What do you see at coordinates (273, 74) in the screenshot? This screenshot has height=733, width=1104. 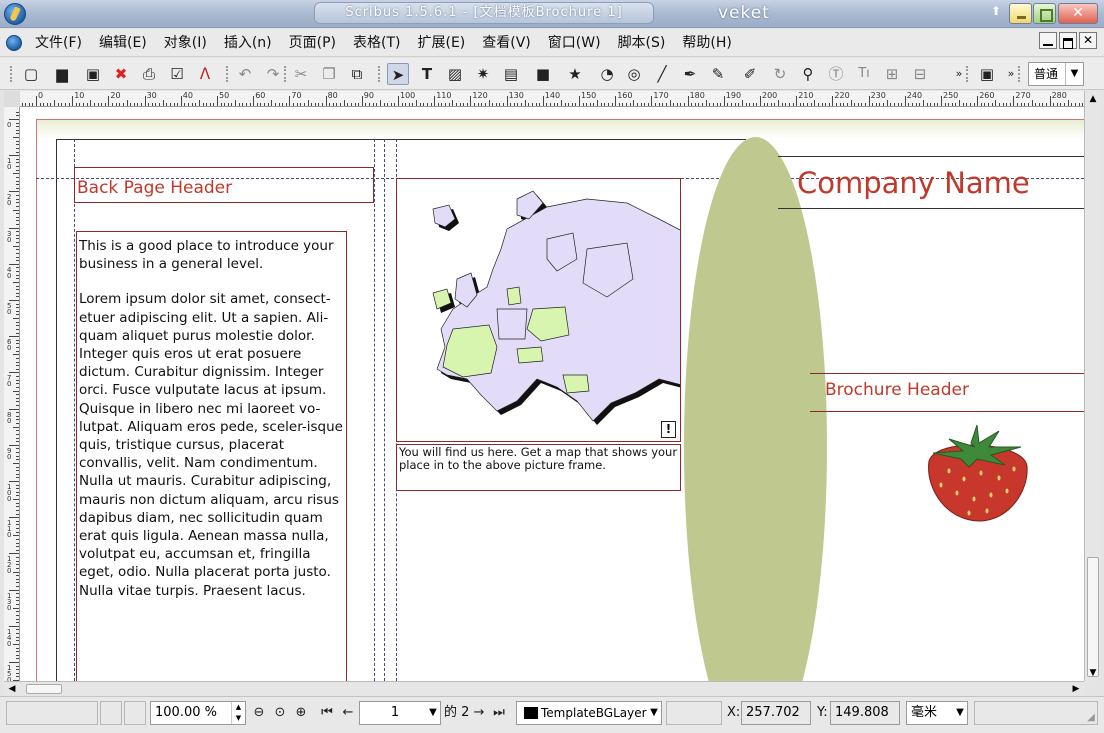 I see `redo-icon: ↷` at bounding box center [273, 74].